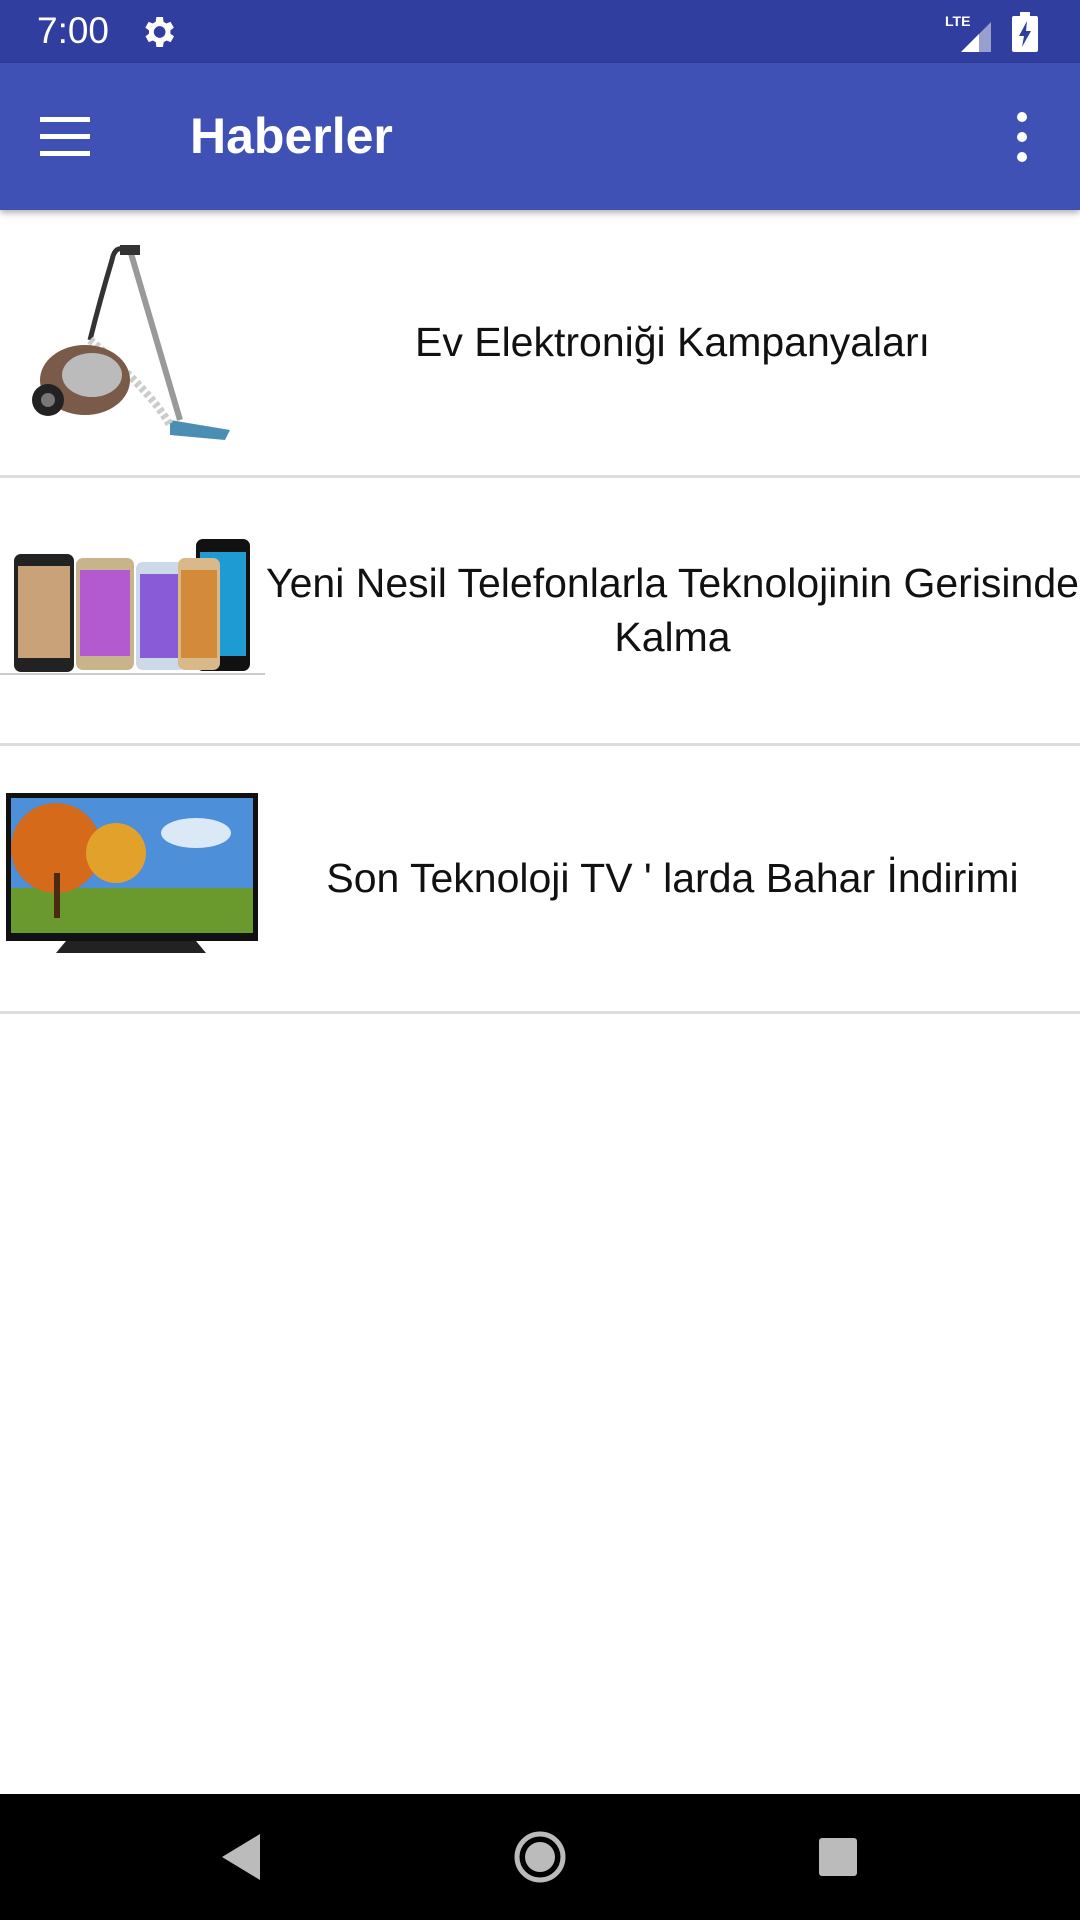  What do you see at coordinates (131, 342) in the screenshot?
I see `vacuum-cleaner-image` at bounding box center [131, 342].